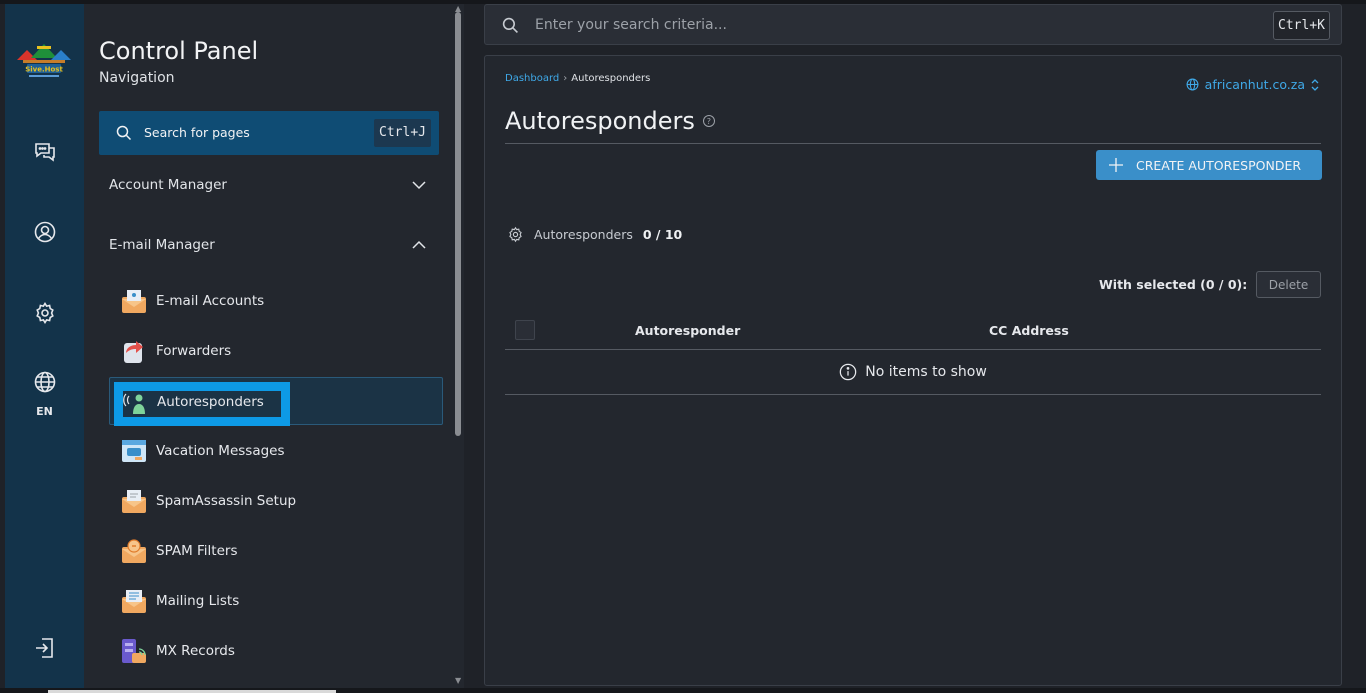 The height and width of the screenshot is (693, 1366). I want to click on global-search: Ctrl+K, so click(913, 24).